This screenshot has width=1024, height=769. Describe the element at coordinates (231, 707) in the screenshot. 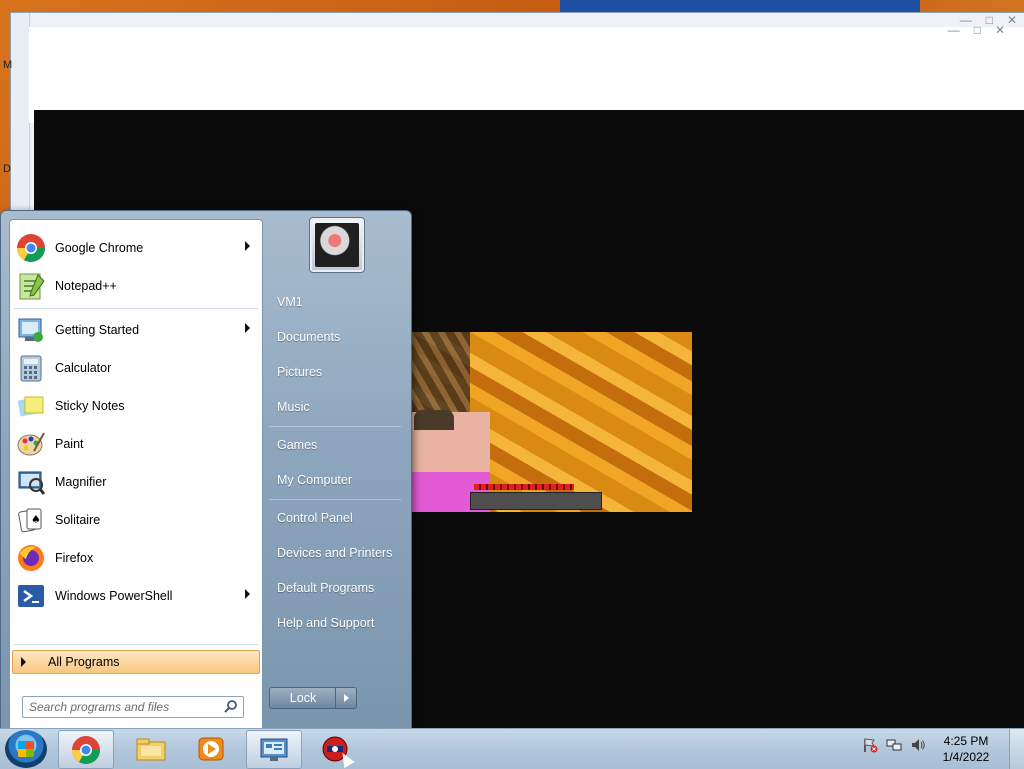

I see `search-icon` at that location.